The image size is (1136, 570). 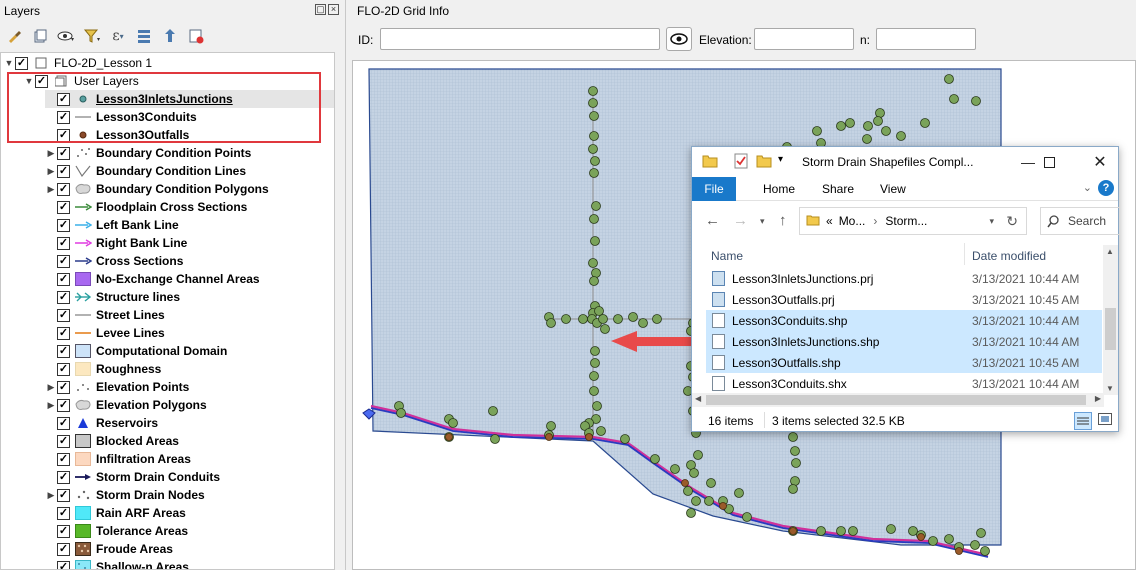 I want to click on horizontal-scrollbar: ◀ ▶, so click(x=898, y=400).